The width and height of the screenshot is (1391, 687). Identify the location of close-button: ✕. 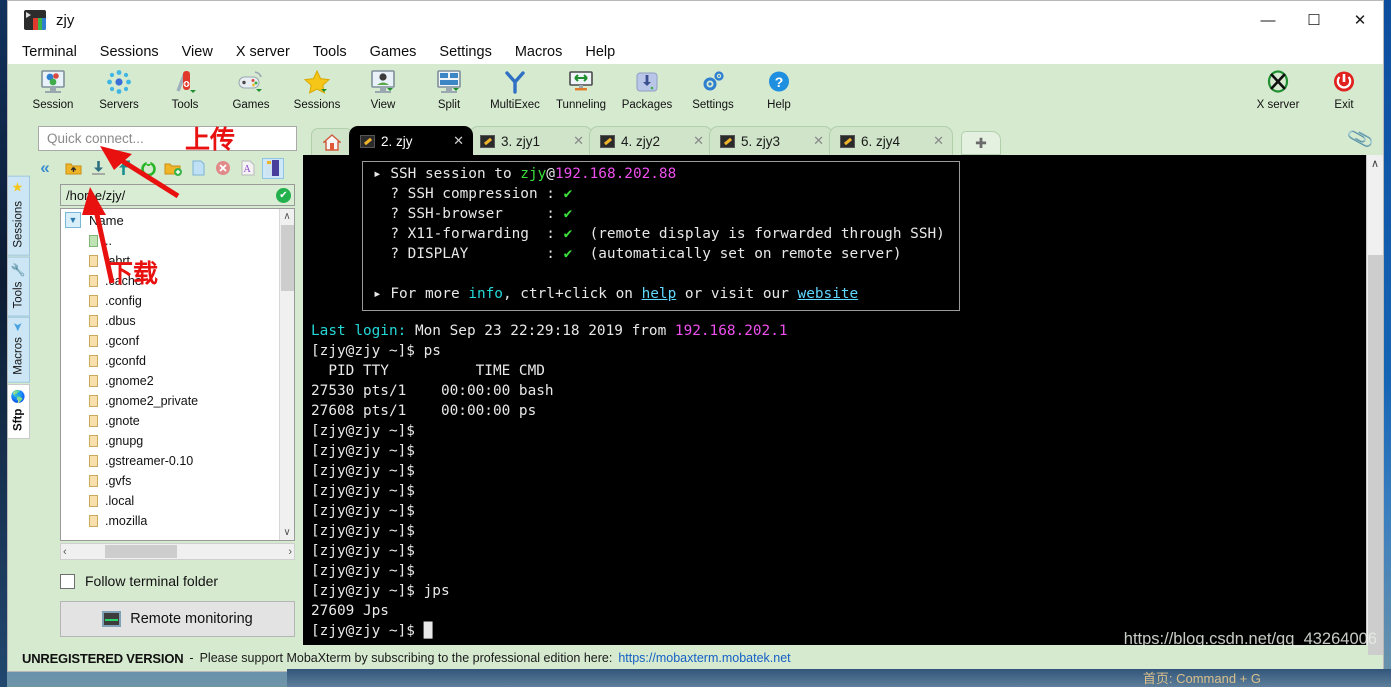
(1360, 20).